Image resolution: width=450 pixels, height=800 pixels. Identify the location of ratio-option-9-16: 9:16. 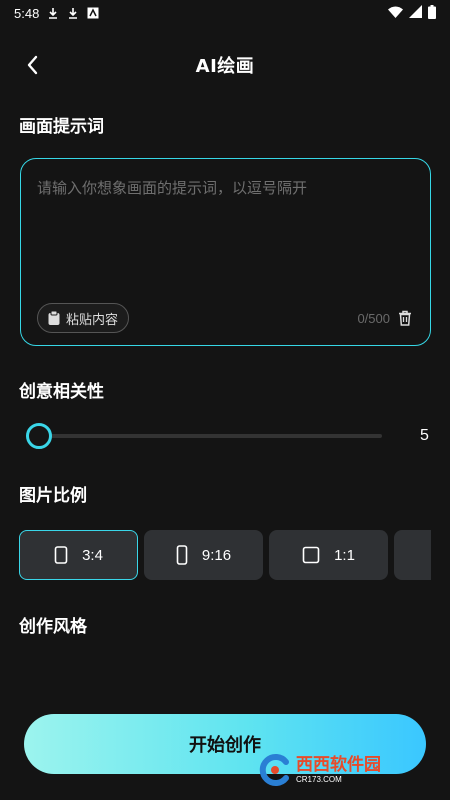
(203, 555).